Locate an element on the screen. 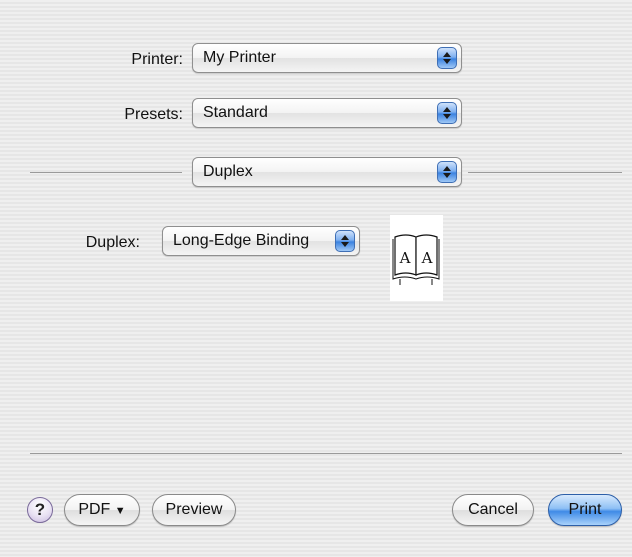 Image resolution: width=632 pixels, height=557 pixels. help-button: ? is located at coordinates (40, 510).